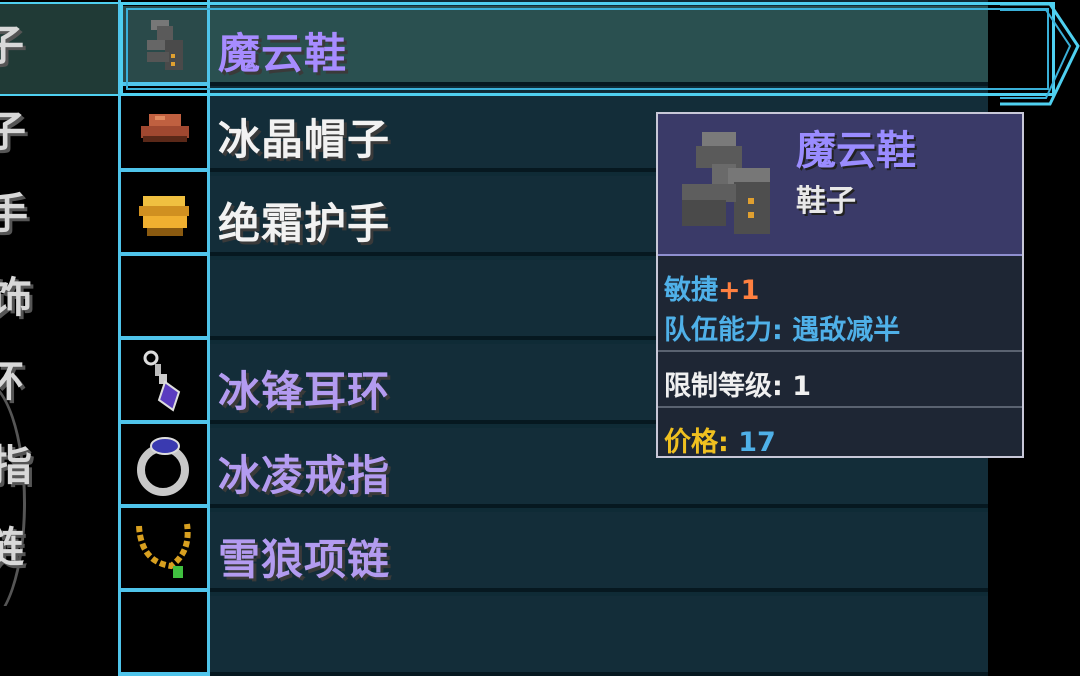 The height and width of the screenshot is (676, 1080). I want to click on necklace-icon, so click(164, 552).